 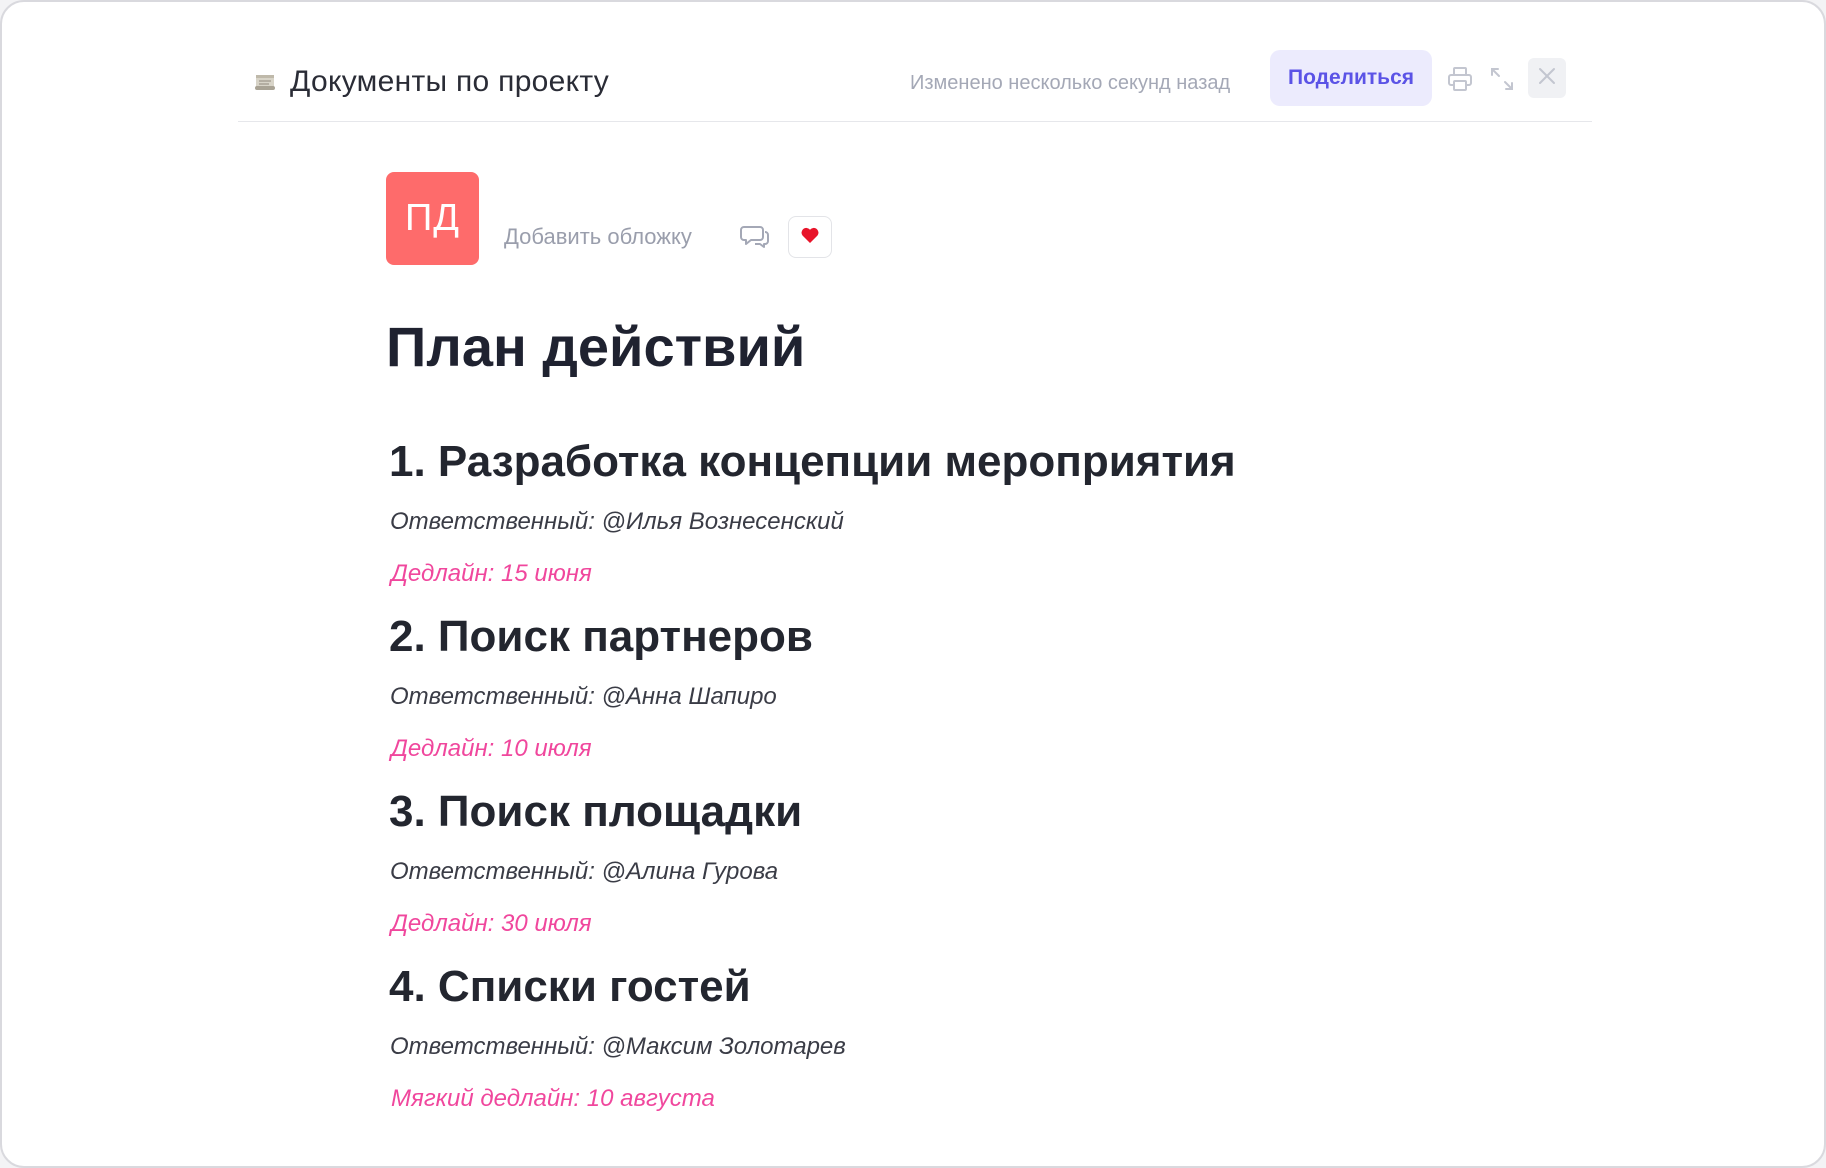 I want to click on close-icon, so click(x=1547, y=78).